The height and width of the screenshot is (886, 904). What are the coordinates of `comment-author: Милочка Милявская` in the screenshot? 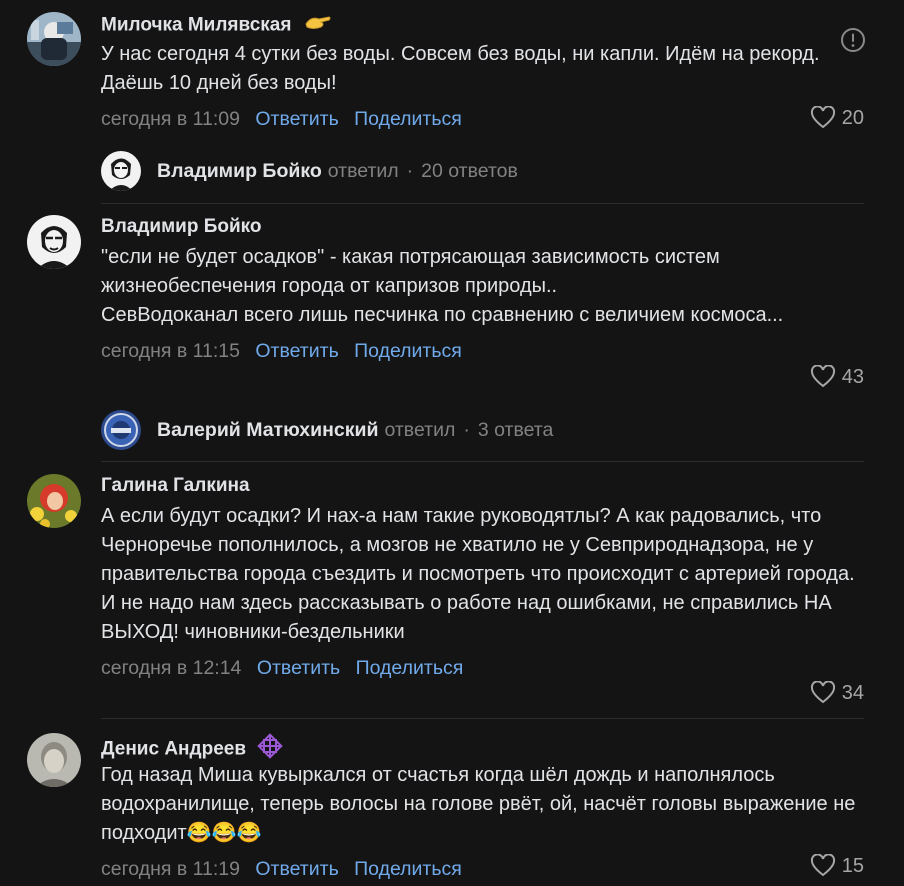 It's located at (487, 24).